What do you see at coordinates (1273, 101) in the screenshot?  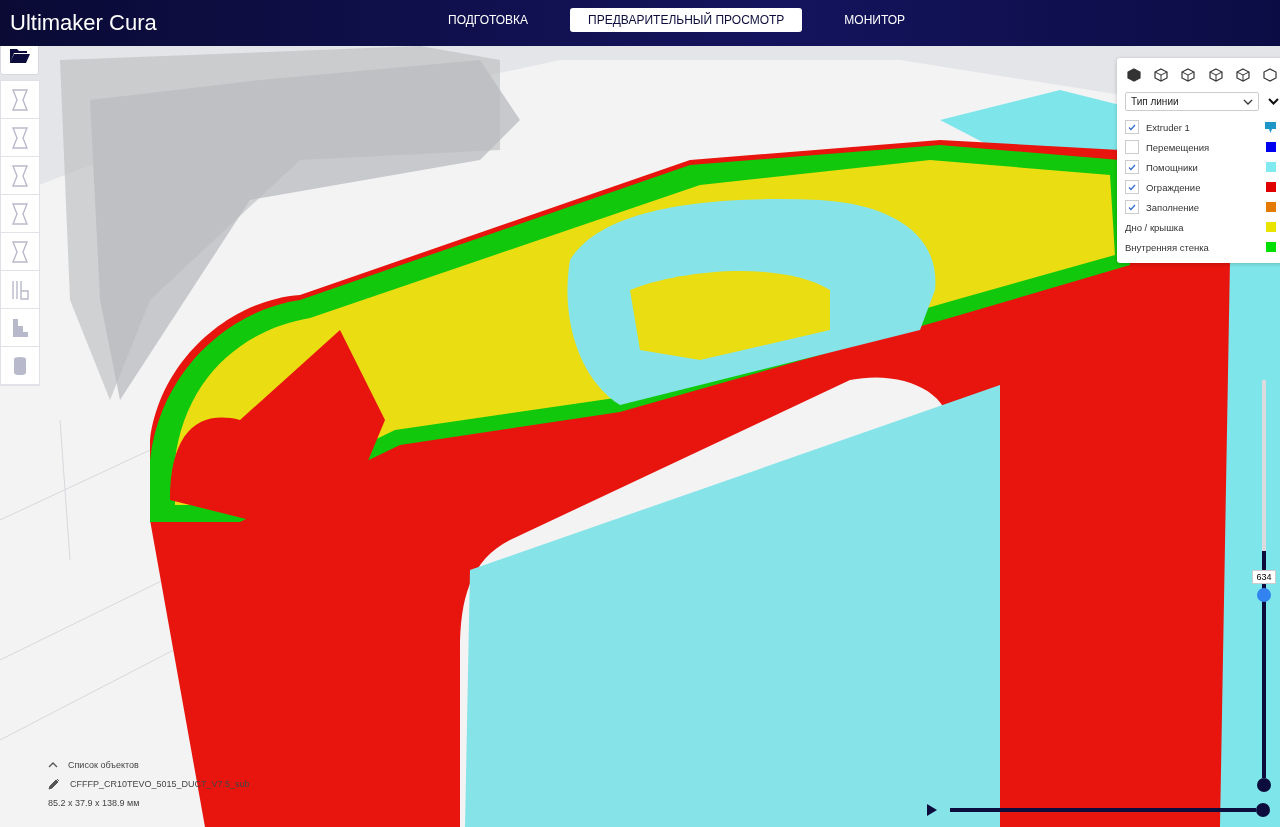 I see `collapse-chevron-icon` at bounding box center [1273, 101].